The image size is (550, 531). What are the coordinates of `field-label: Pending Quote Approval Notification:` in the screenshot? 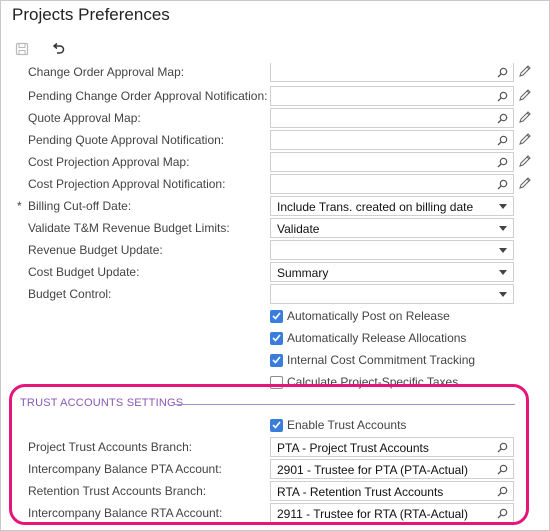 It's located at (126, 140).